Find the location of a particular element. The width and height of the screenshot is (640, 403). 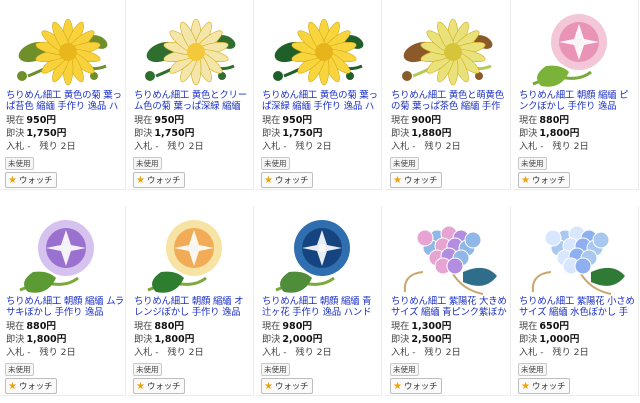

buy-now-price-row: 即決 1,750円 is located at coordinates (164, 134).